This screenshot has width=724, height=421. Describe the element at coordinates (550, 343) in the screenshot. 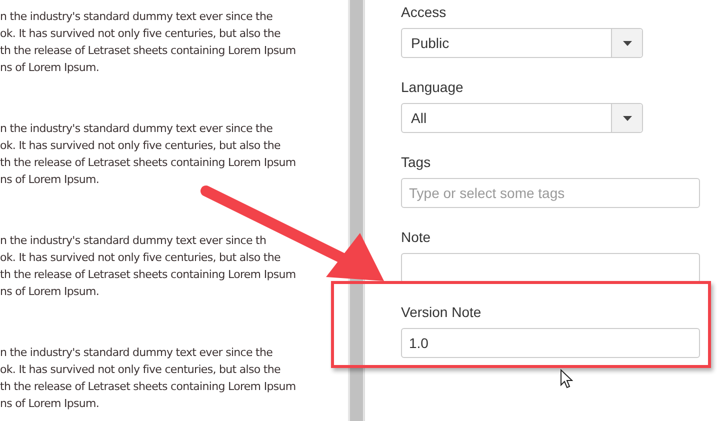

I see `input-field: 1.0` at that location.